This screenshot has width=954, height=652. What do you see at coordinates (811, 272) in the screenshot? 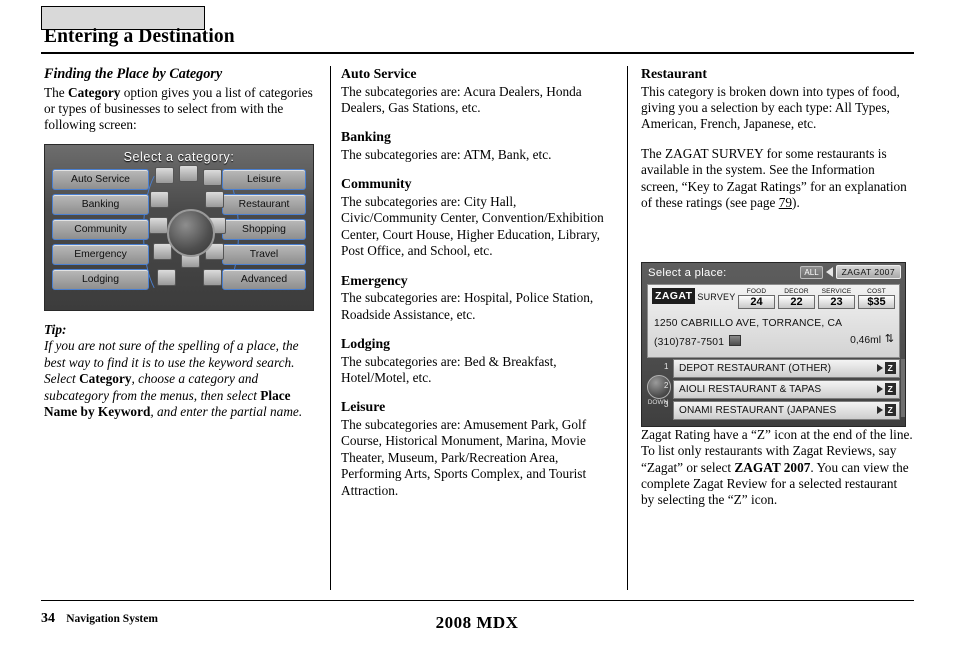
I see `all-filter-button: ALL` at bounding box center [811, 272].